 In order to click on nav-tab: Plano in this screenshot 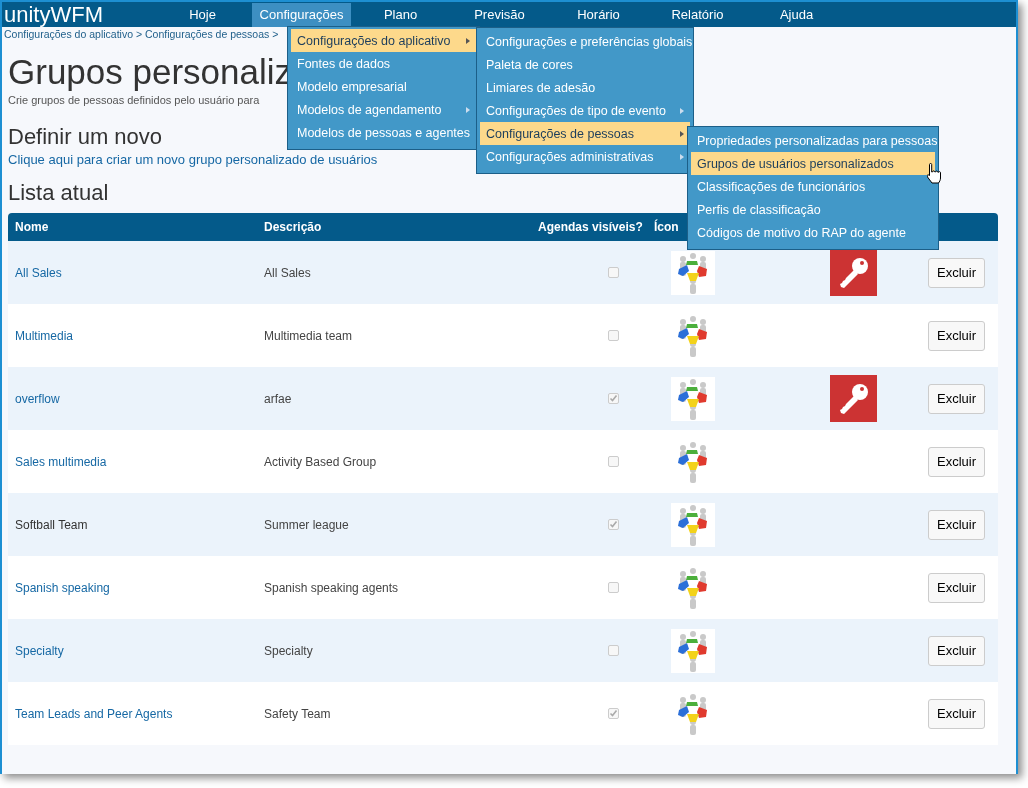, I will do `click(400, 14)`.